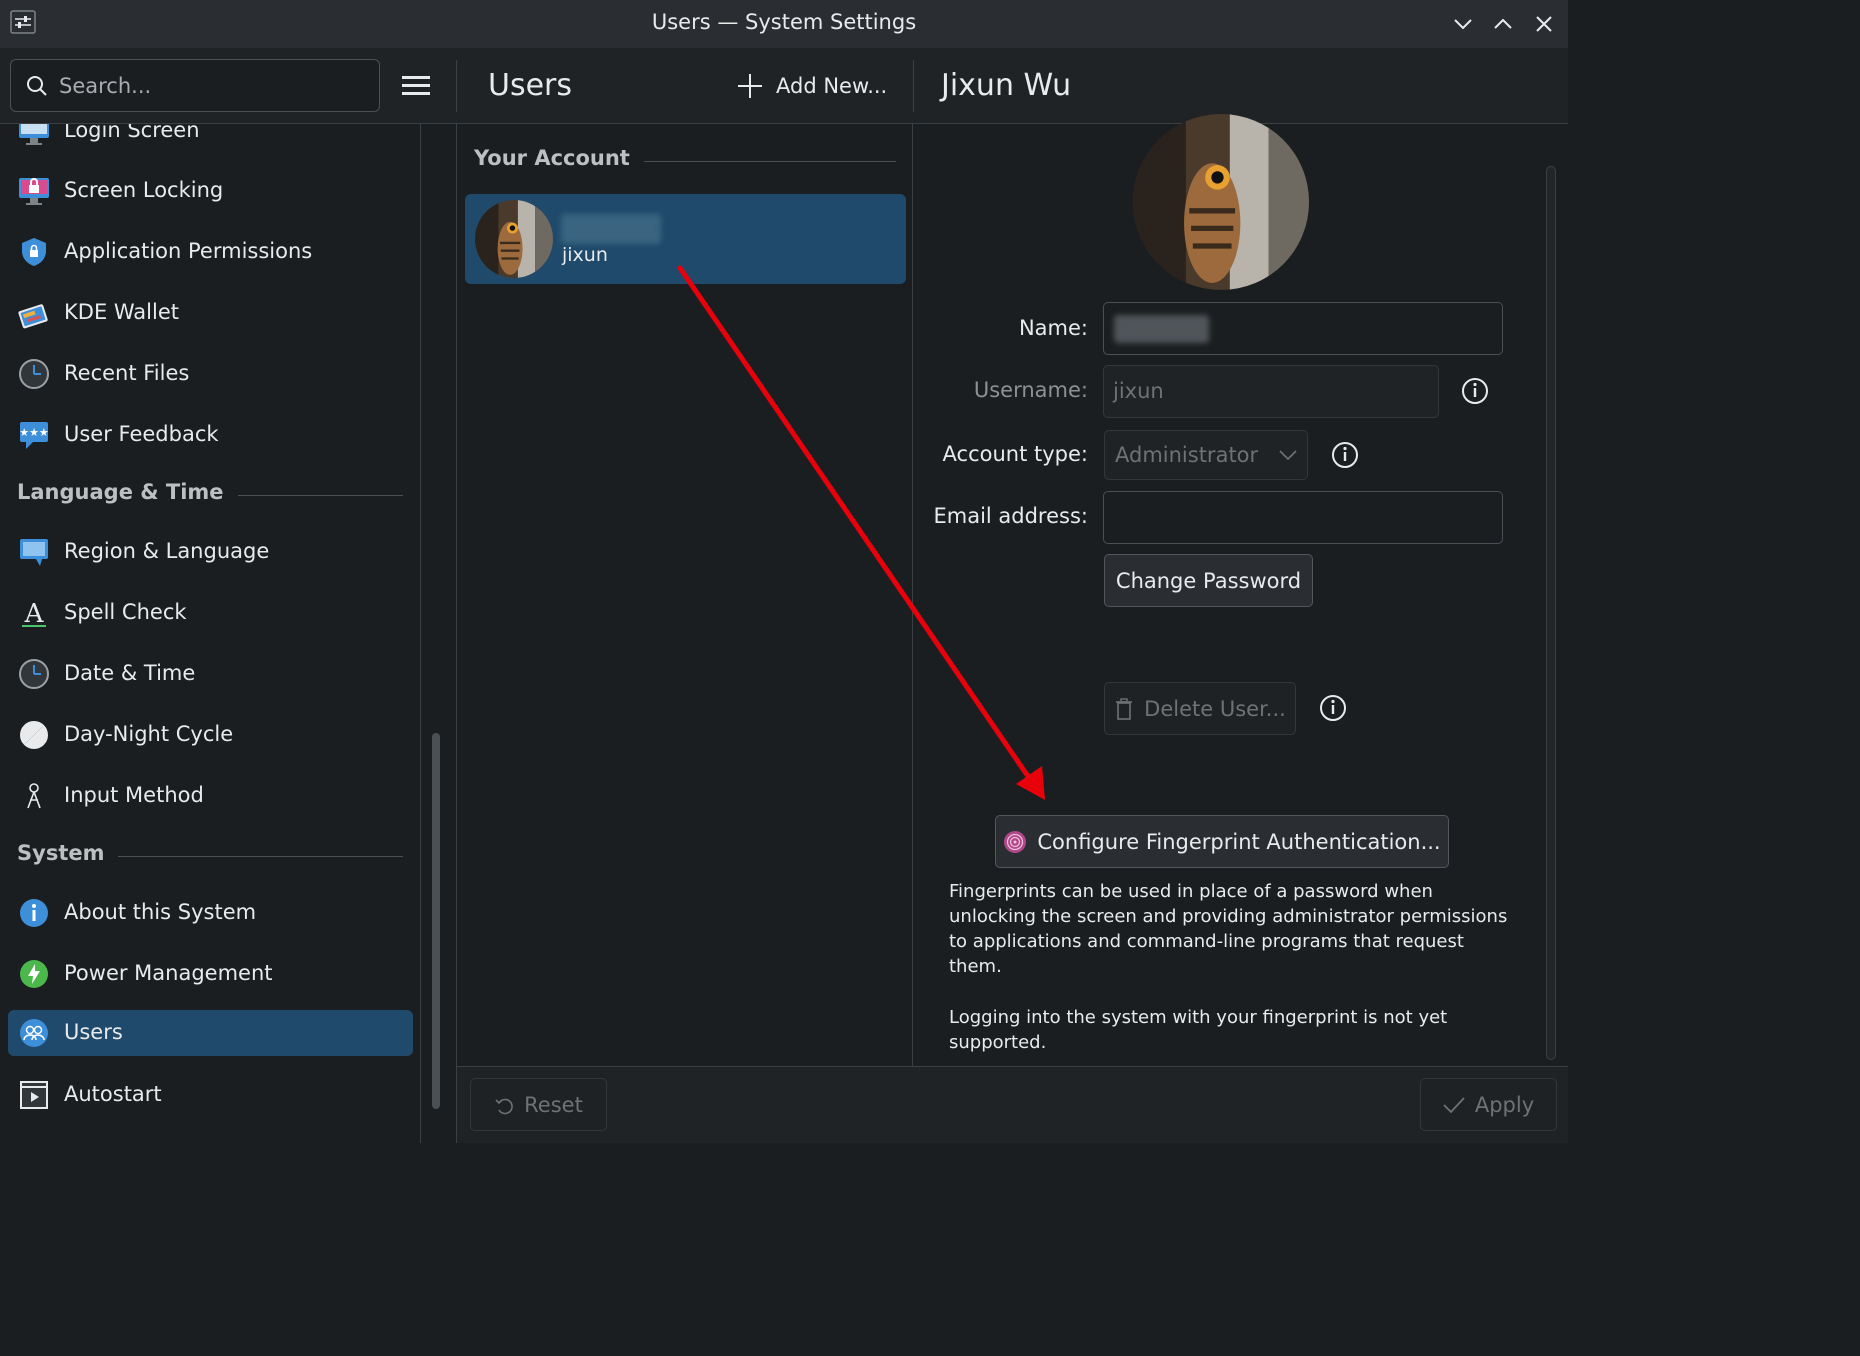  Describe the element at coordinates (1271, 391) in the screenshot. I see `username-field: jixun` at that location.